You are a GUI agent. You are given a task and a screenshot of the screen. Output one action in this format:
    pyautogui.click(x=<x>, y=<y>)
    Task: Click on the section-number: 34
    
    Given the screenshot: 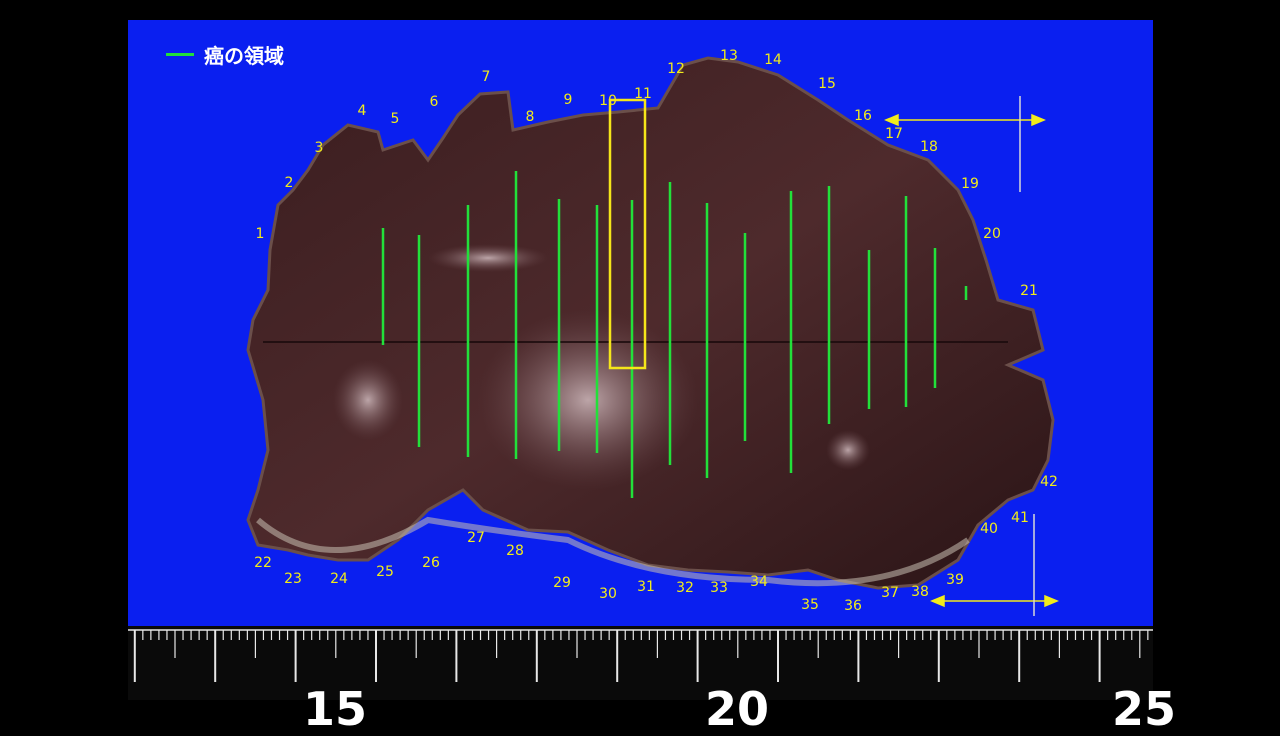 What is the action you would take?
    pyautogui.click(x=759, y=582)
    